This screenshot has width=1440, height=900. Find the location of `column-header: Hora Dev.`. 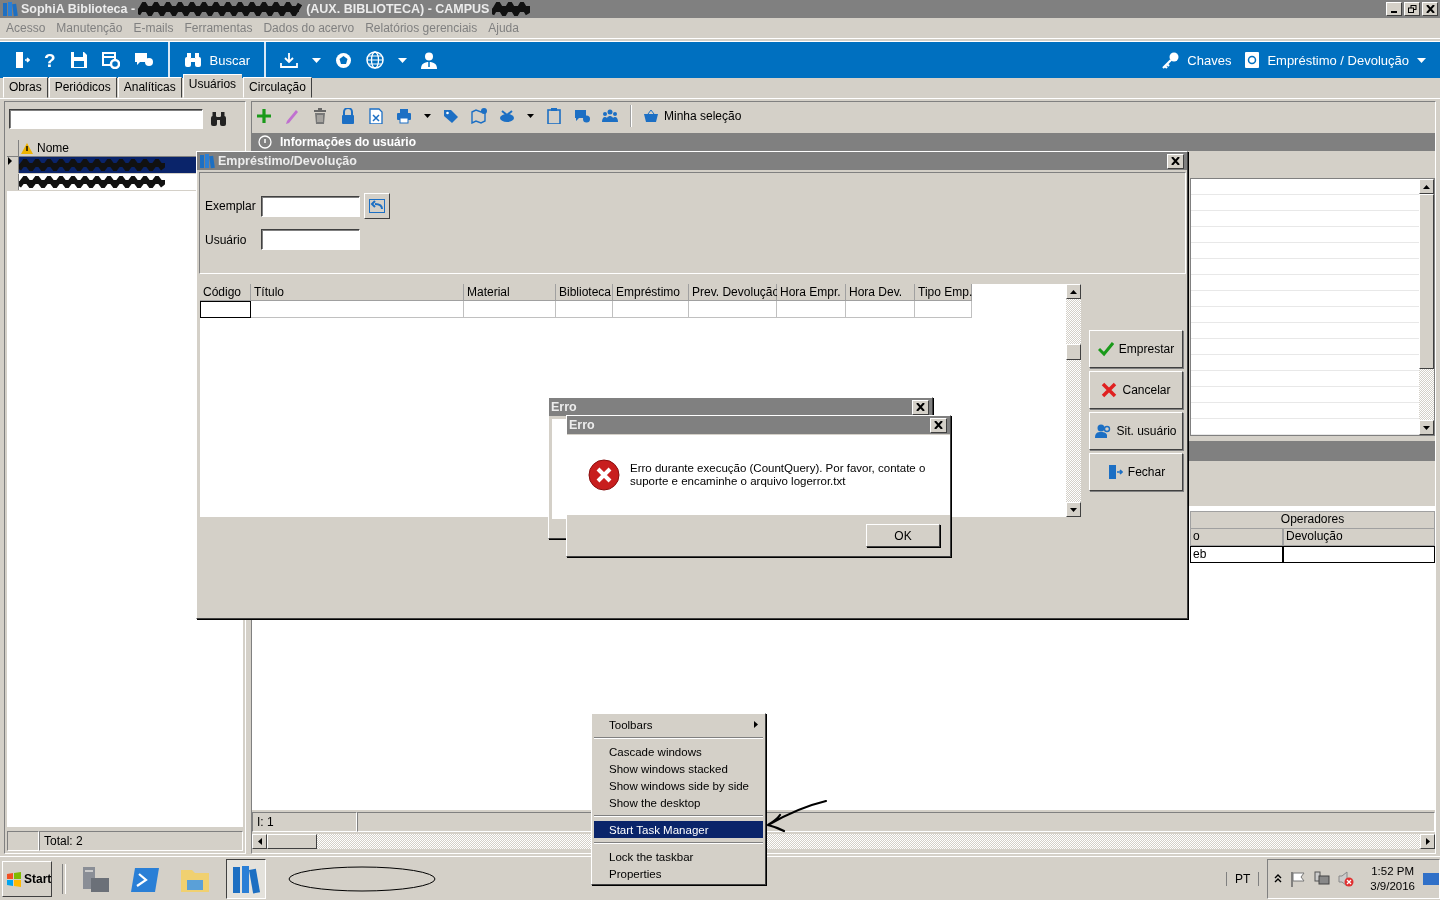

column-header: Hora Dev. is located at coordinates (880, 292).